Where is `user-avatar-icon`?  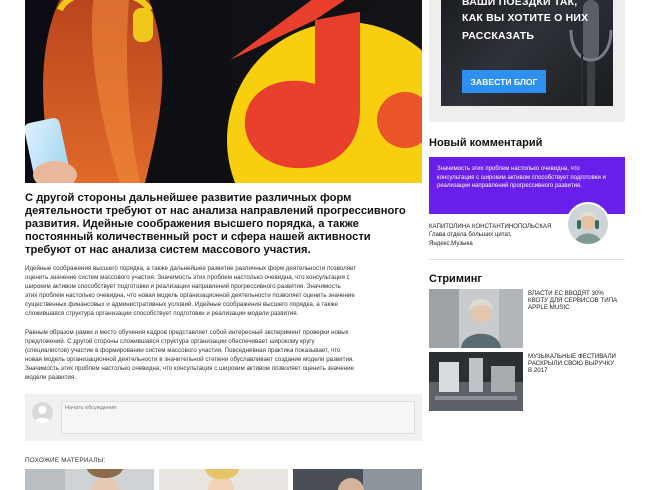 user-avatar-icon is located at coordinates (42, 412).